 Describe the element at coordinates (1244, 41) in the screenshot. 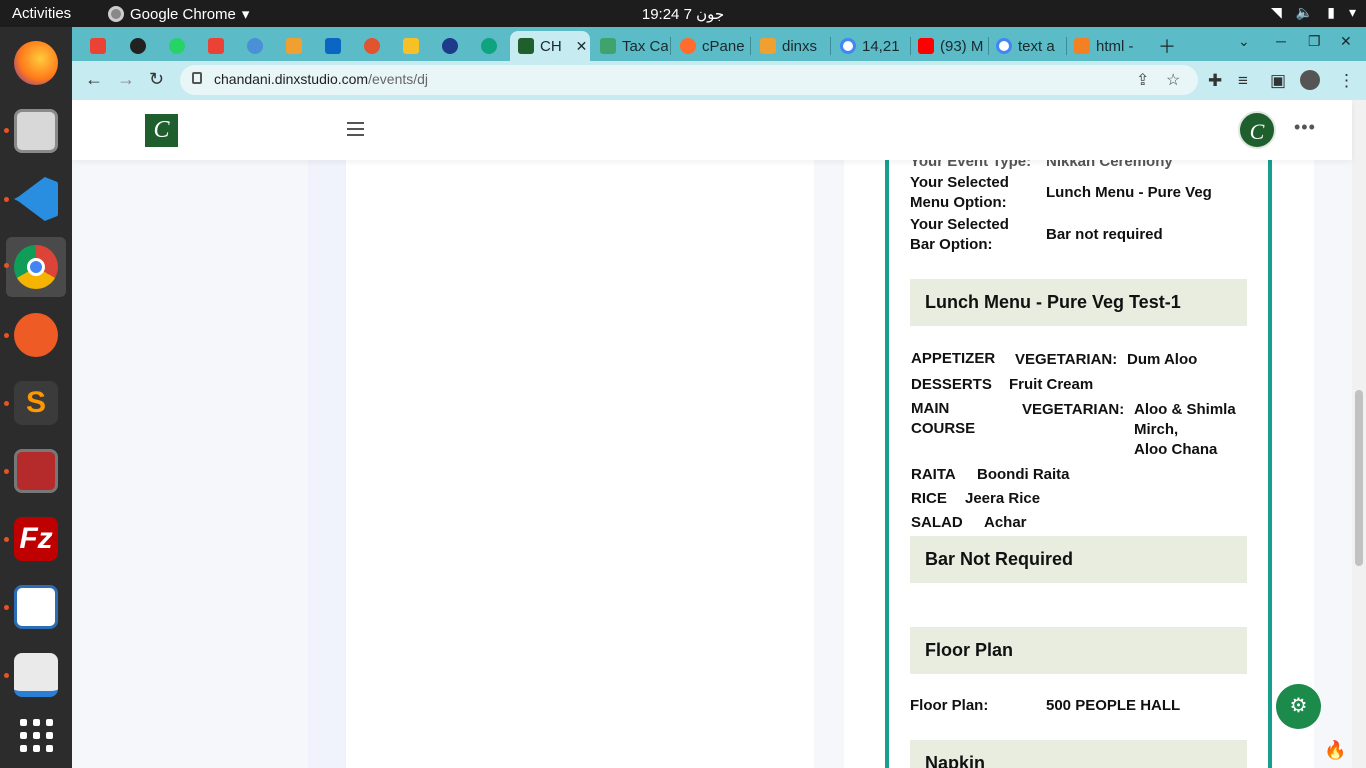

I see `tab-search-icon: ⌄` at that location.